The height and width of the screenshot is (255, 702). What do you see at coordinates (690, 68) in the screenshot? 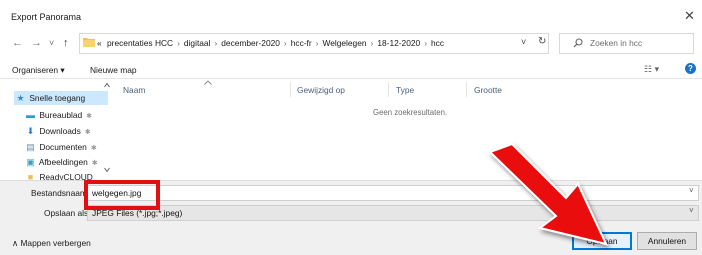
I see `help-icon: ?` at bounding box center [690, 68].